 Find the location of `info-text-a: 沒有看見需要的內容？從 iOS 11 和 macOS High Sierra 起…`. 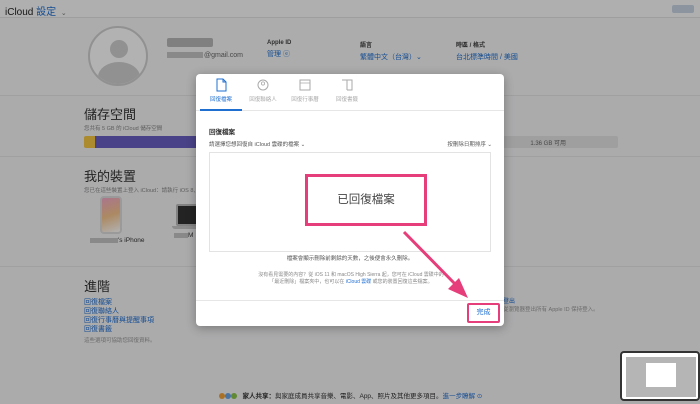

info-text-a: 沒有看見需要的內容？從 iOS 11 和 macOS High Sierra 起… is located at coordinates (351, 275).